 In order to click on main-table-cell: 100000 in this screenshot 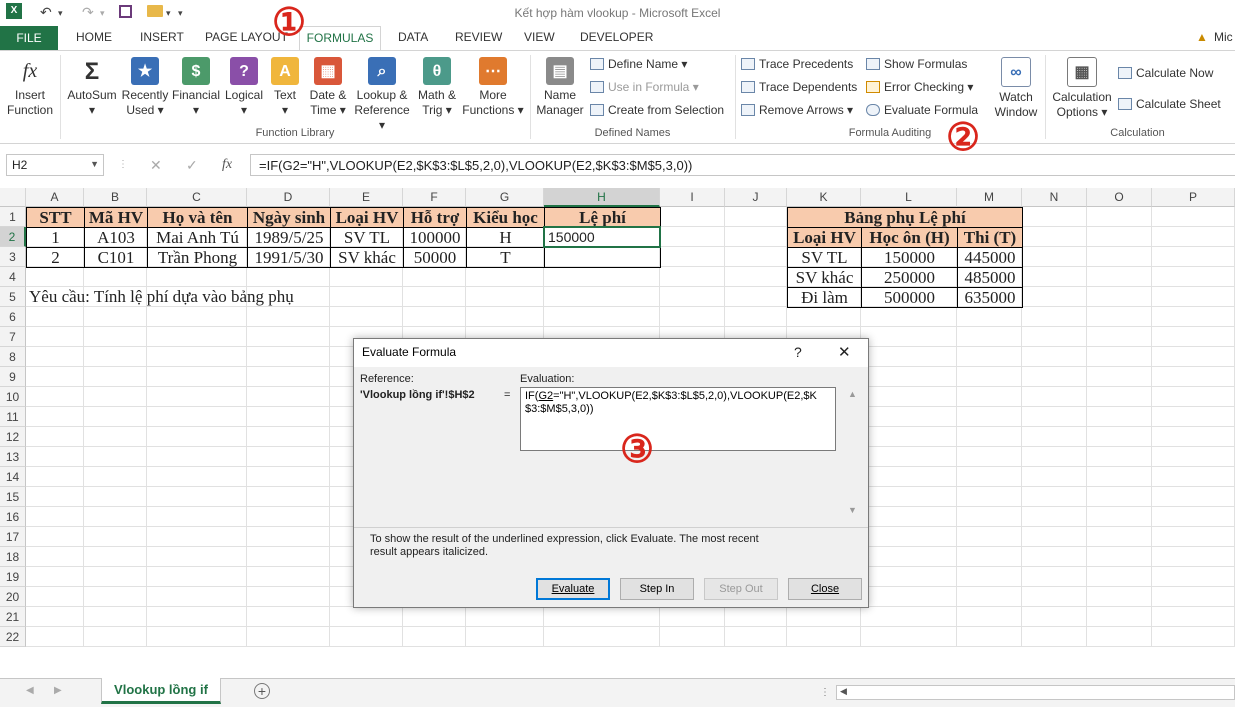, I will do `click(435, 237)`.